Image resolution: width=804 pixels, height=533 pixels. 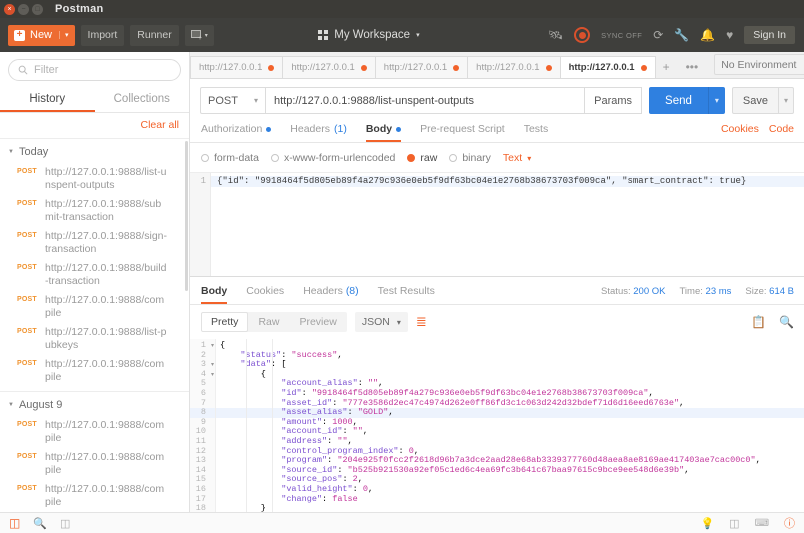 What do you see at coordinates (19, 35) in the screenshot?
I see `plus-icon: +` at bounding box center [19, 35].